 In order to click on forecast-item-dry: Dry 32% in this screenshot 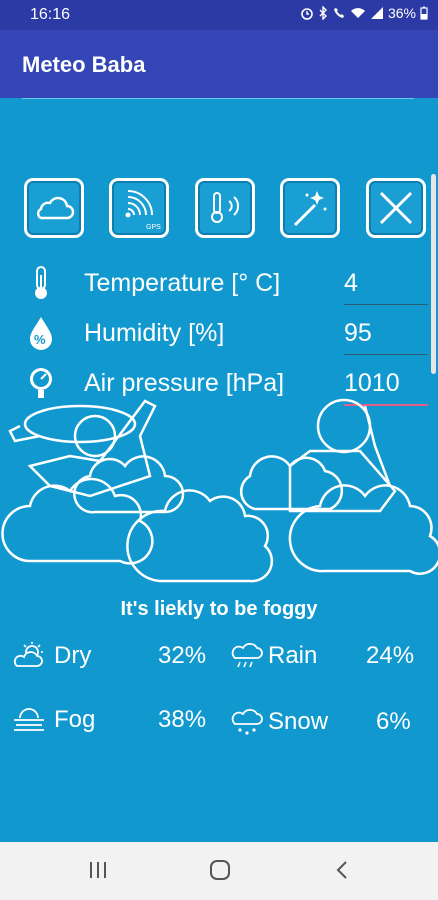, I will do `click(112, 656)`.